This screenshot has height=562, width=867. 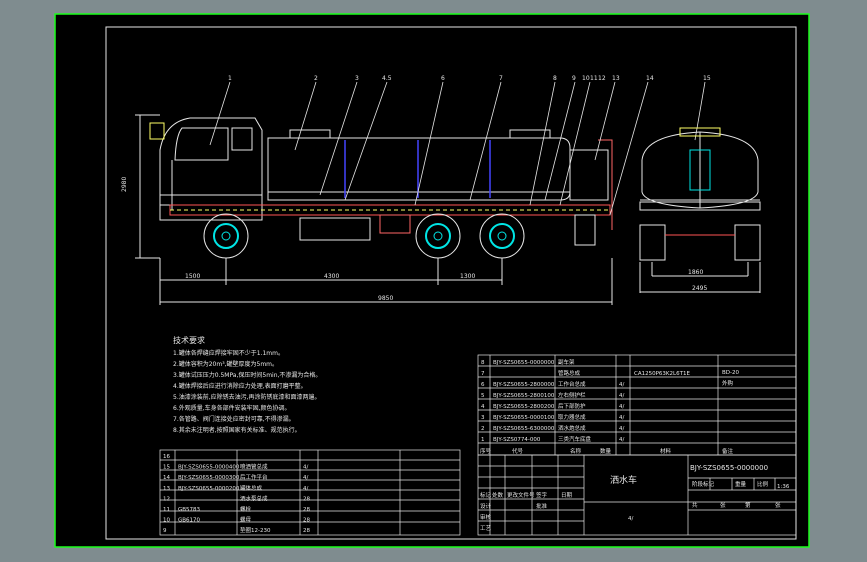 What do you see at coordinates (576, 451) in the screenshot?
I see `header-name: 名称` at bounding box center [576, 451].